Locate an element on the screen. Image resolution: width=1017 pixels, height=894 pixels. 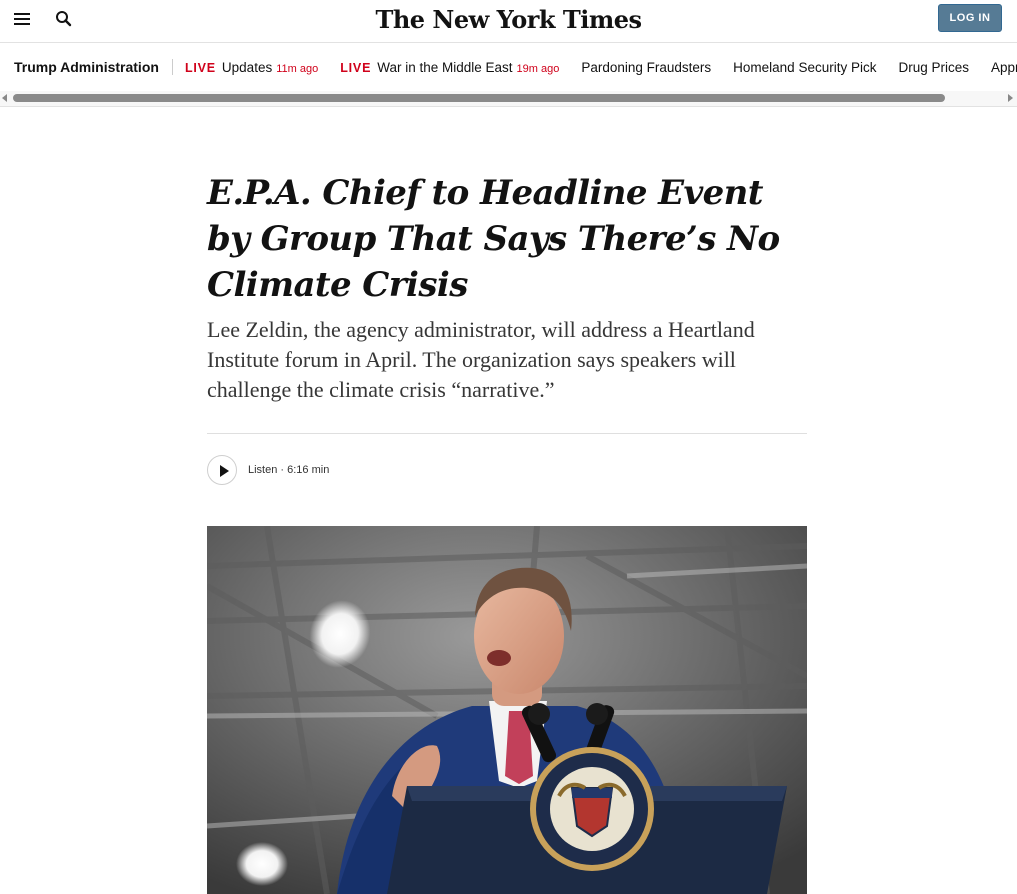
ribbon-title: Trump Administration is located at coordinates (93, 67).